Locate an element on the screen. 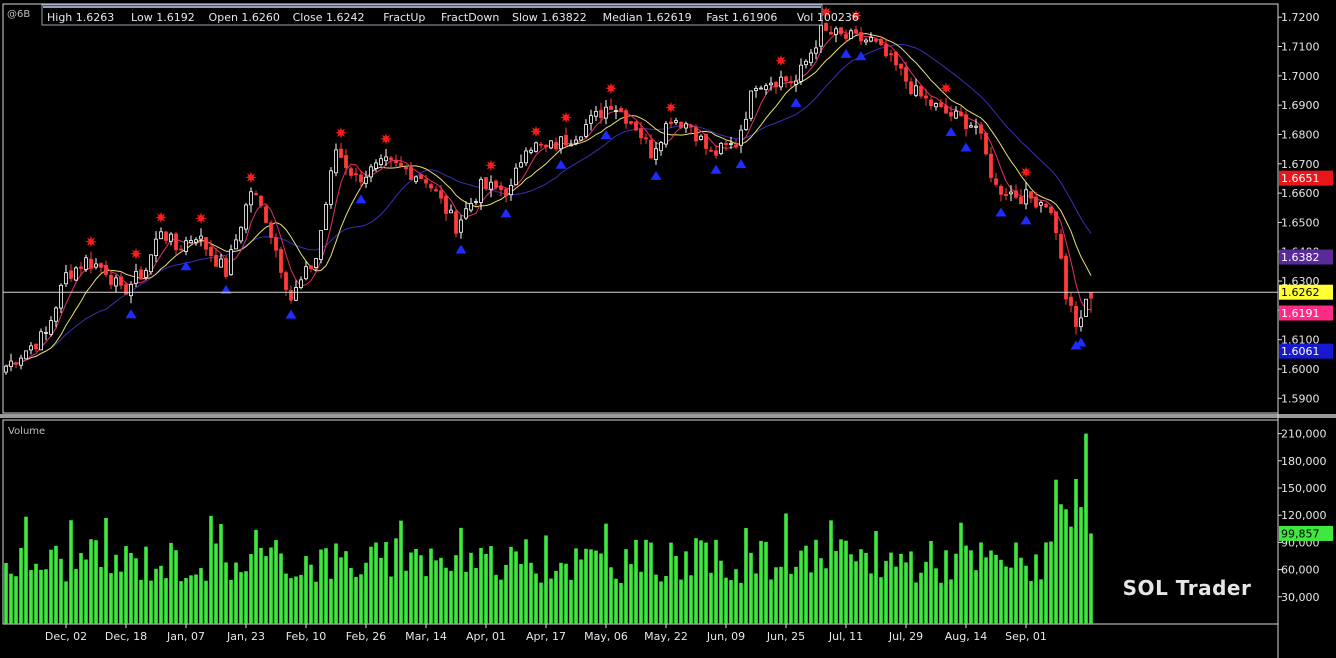  x-tick-label: Jun, 09 is located at coordinates (725, 636).